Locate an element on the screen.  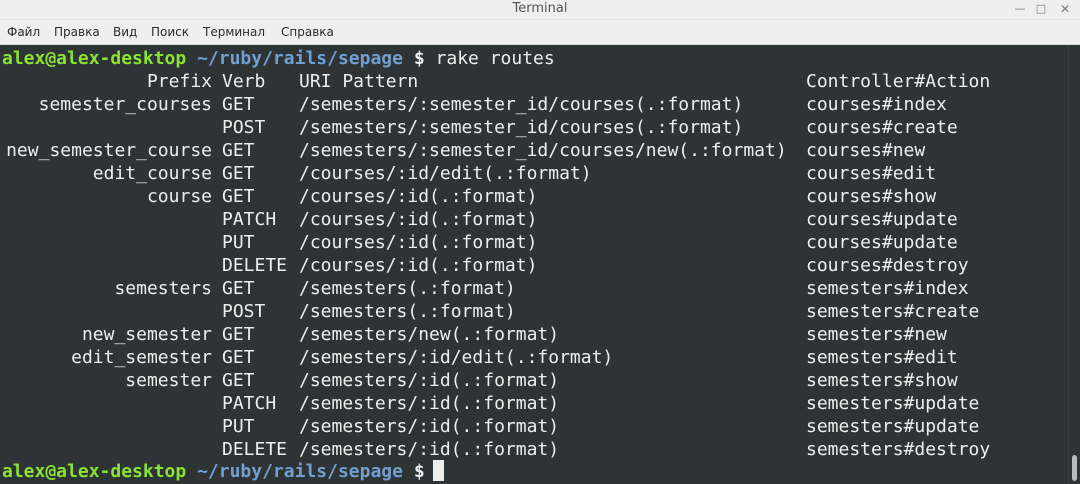
route-prefix: edit_semester is located at coordinates (141, 357).